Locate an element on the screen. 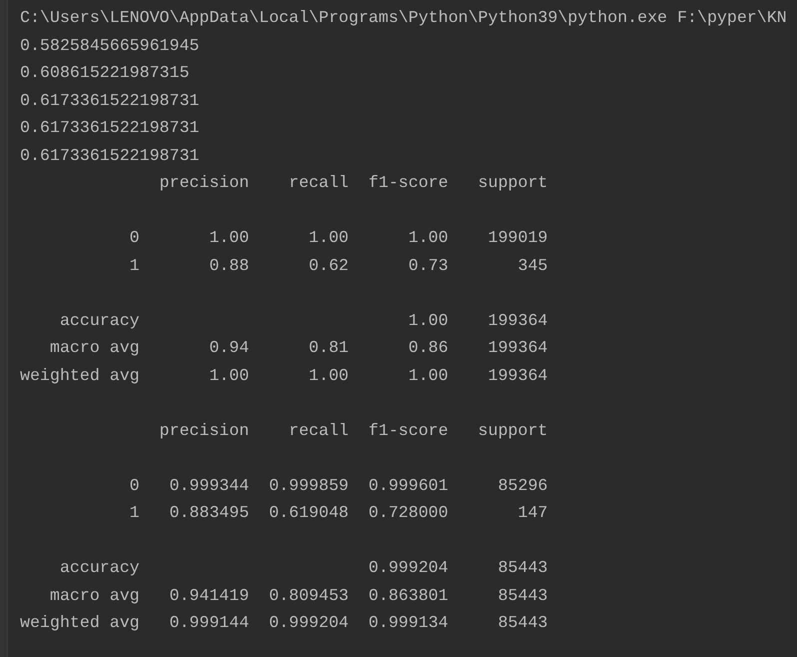 The height and width of the screenshot is (657, 797). console-line: 0.608615221987315 is located at coordinates (105, 73).